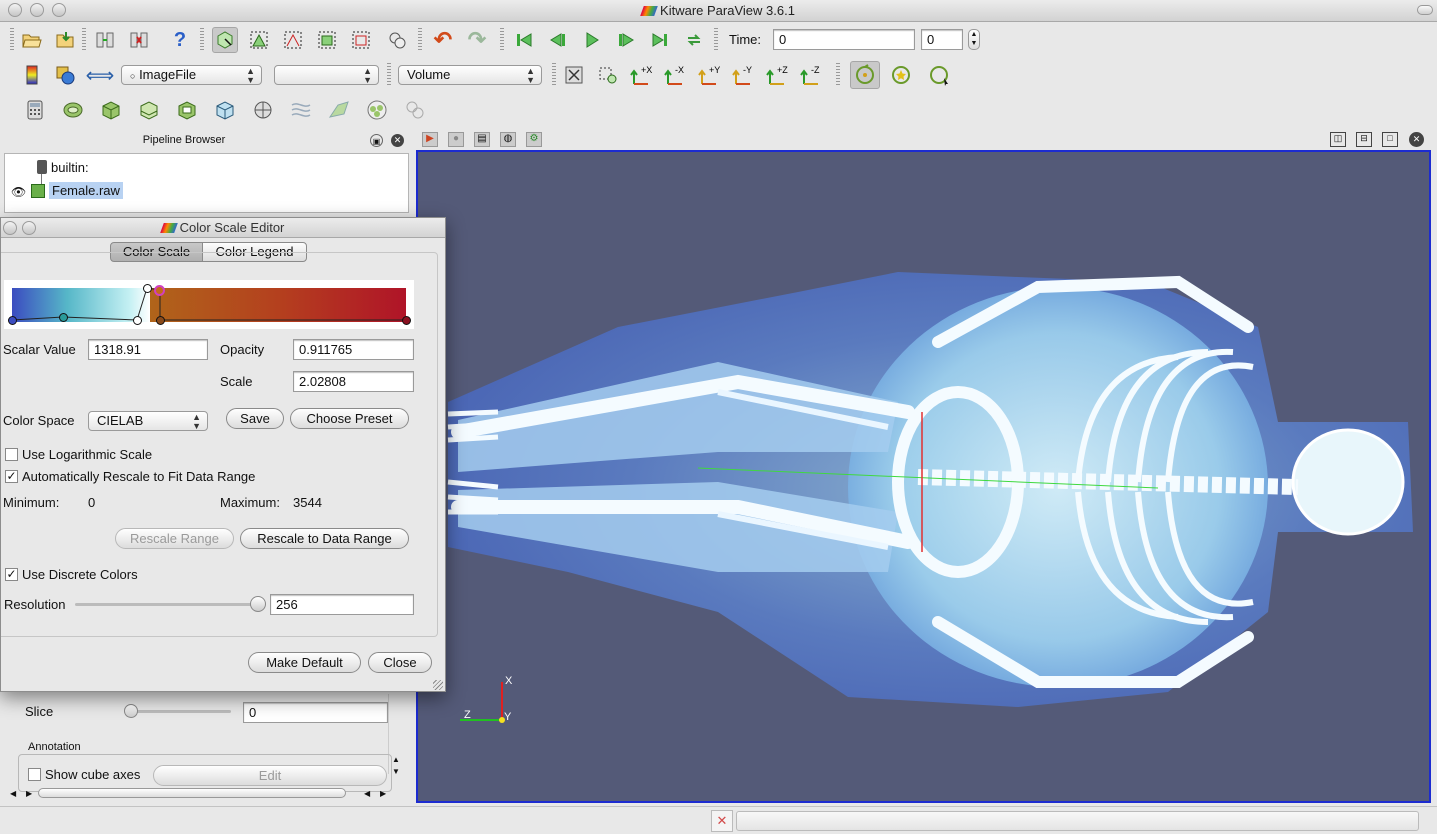 The image size is (1437, 834). I want to click on split-horizontal-icon: ◫, so click(1338, 139).